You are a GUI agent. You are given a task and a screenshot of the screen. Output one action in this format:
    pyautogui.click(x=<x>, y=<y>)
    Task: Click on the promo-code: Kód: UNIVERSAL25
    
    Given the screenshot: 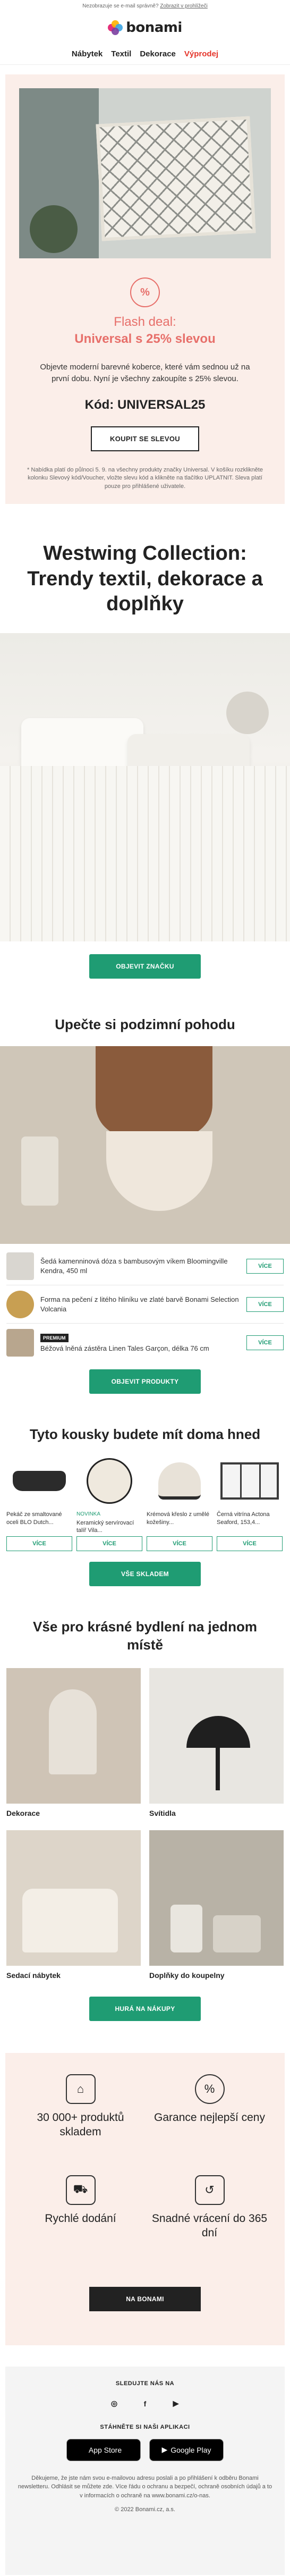 What is the action you would take?
    pyautogui.click(x=145, y=404)
    